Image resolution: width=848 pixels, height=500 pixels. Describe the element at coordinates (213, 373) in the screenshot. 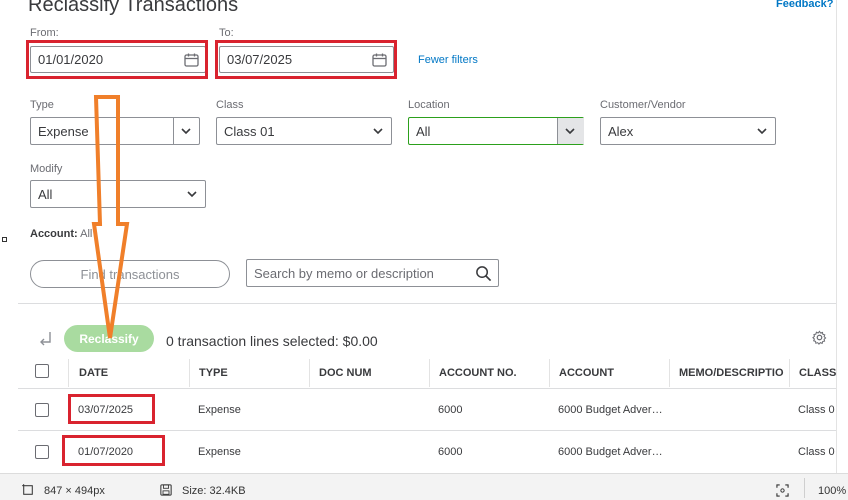

I see `column-header-type: TYPE` at that location.